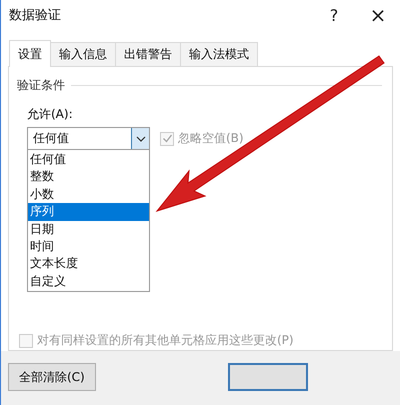  What do you see at coordinates (50, 114) in the screenshot?
I see `field-label: 允许(A):` at bounding box center [50, 114].